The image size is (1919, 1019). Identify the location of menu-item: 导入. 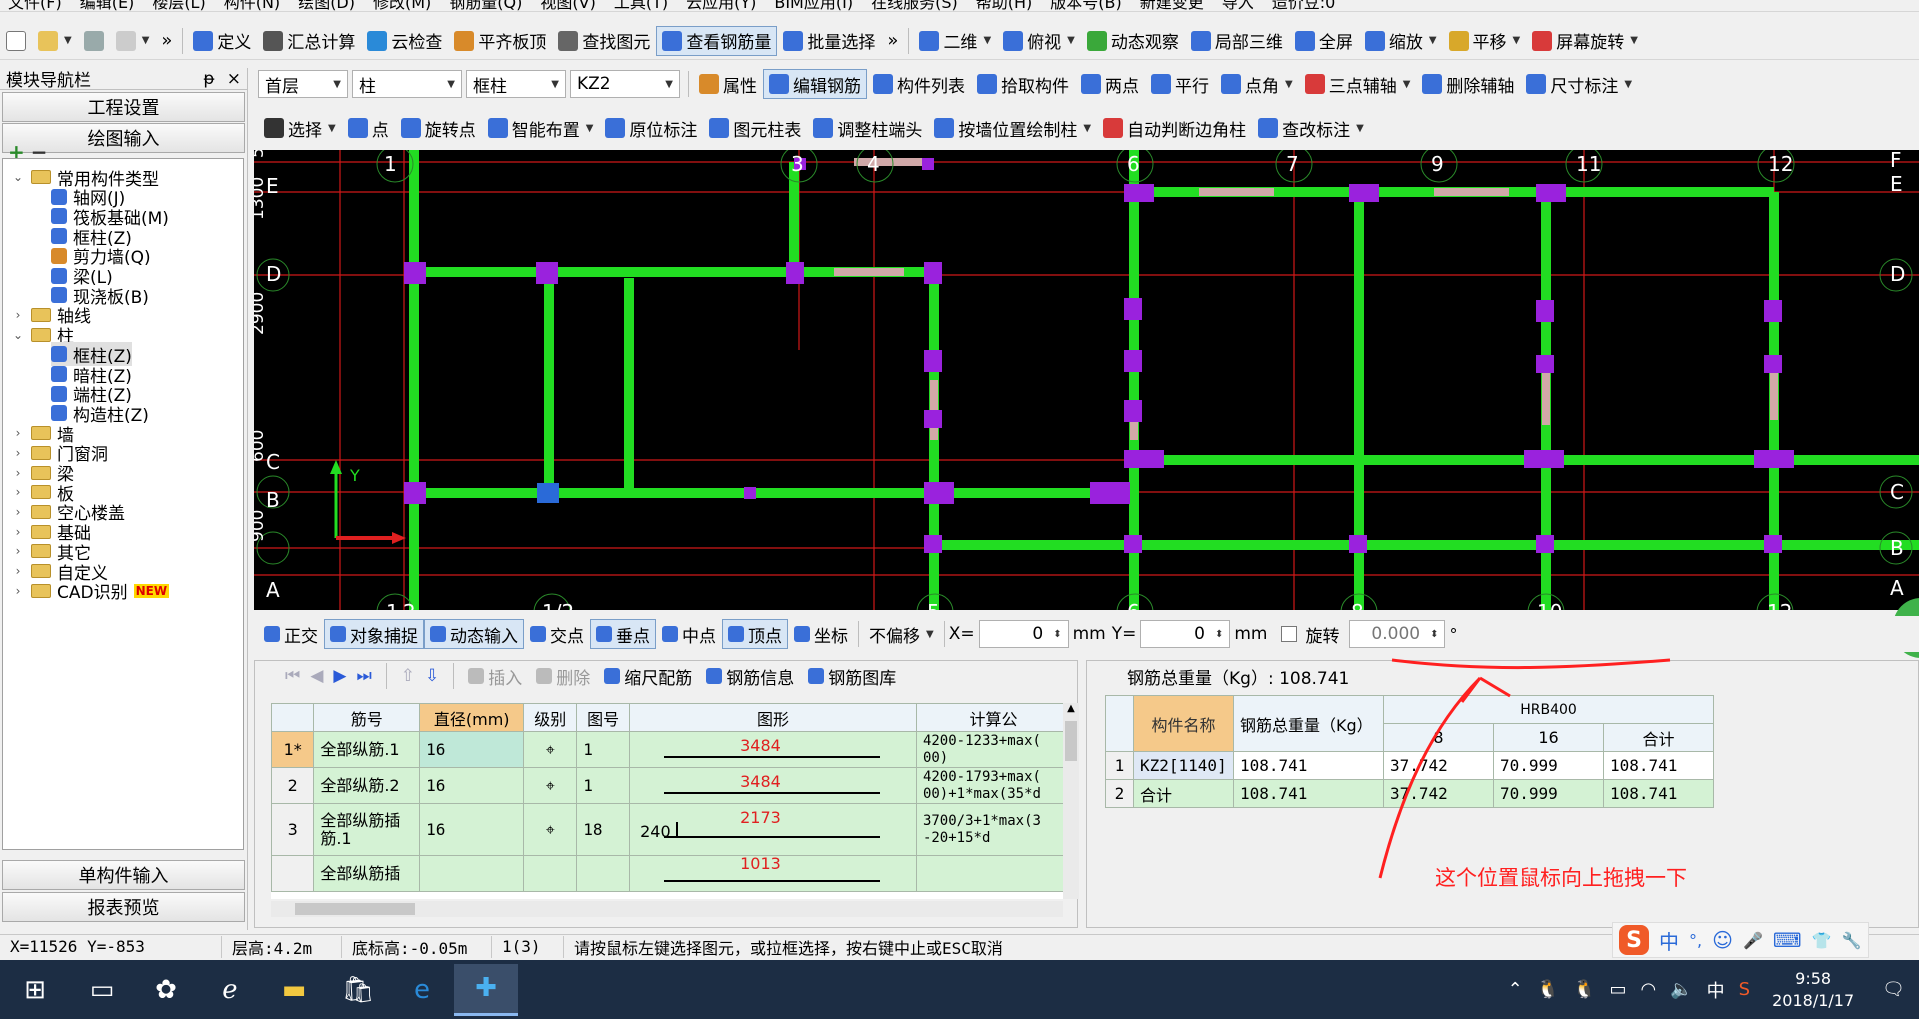
(1238, 5).